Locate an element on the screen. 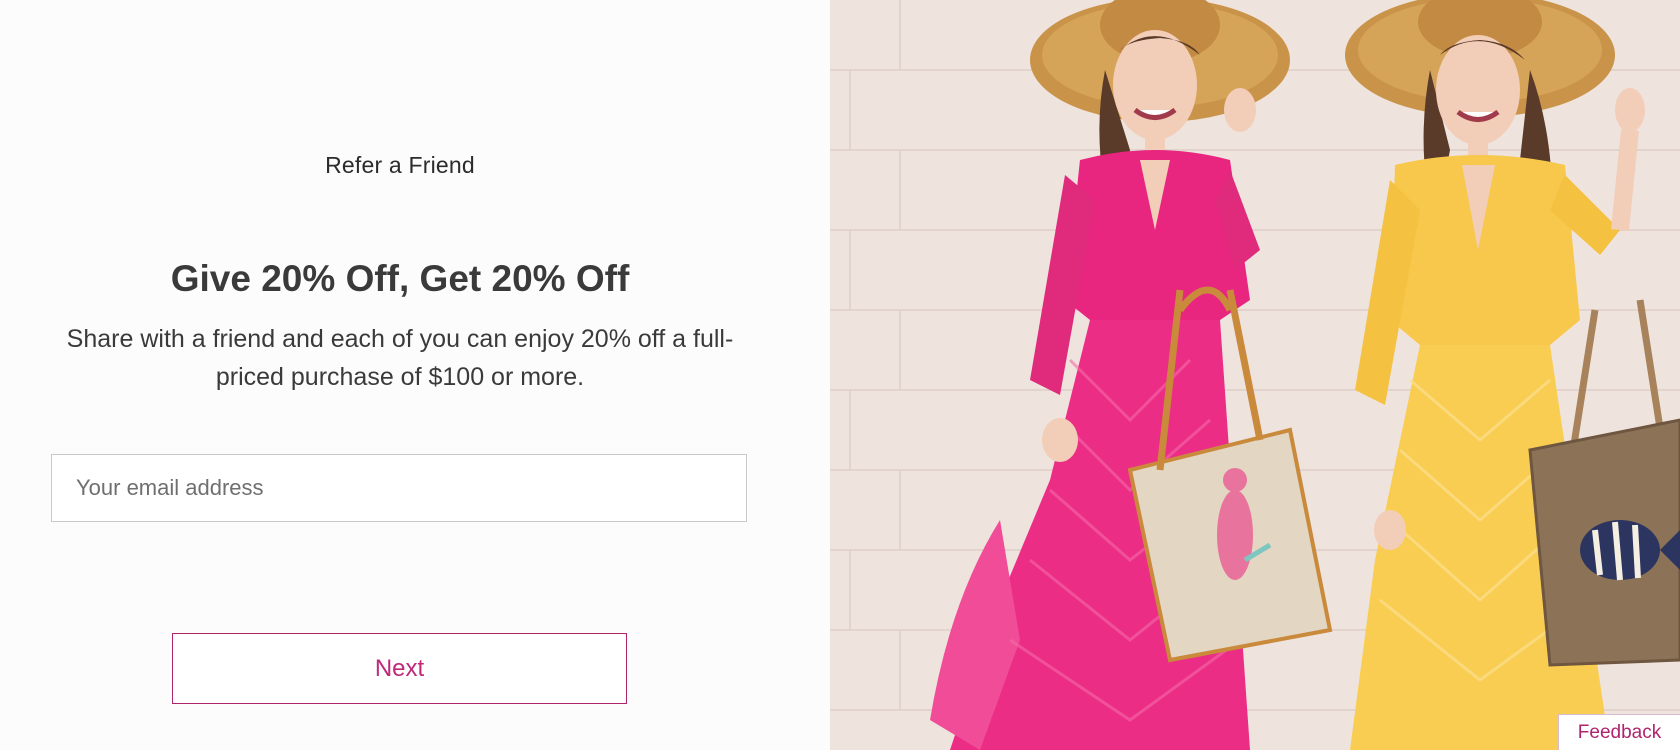 Image resolution: width=1680 pixels, height=750 pixels. panel-eyebrow: Refer a Friend is located at coordinates (400, 165).